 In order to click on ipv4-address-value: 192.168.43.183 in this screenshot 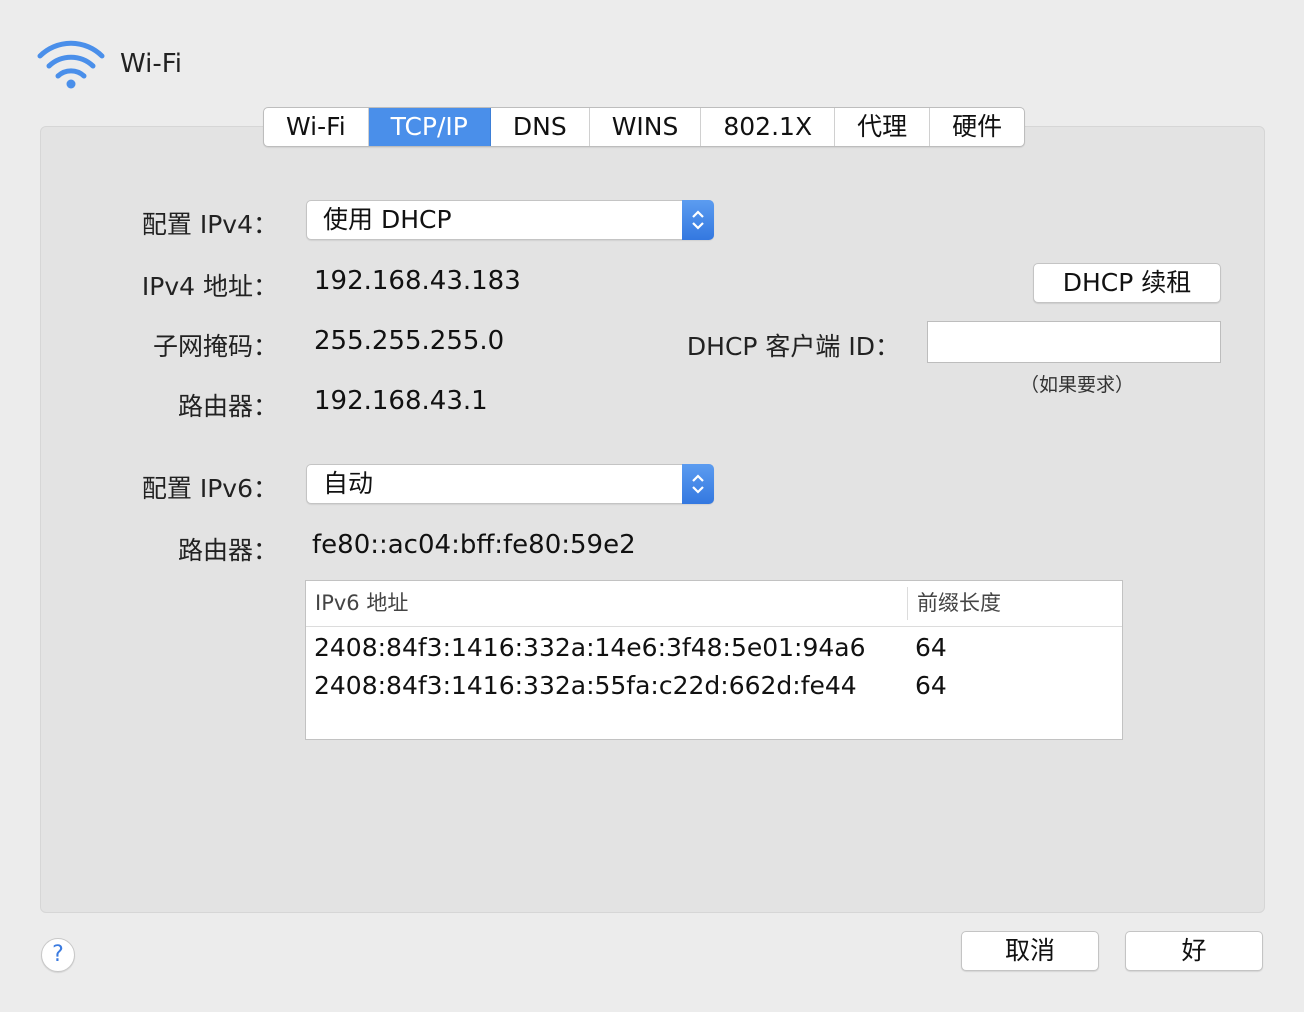, I will do `click(417, 281)`.